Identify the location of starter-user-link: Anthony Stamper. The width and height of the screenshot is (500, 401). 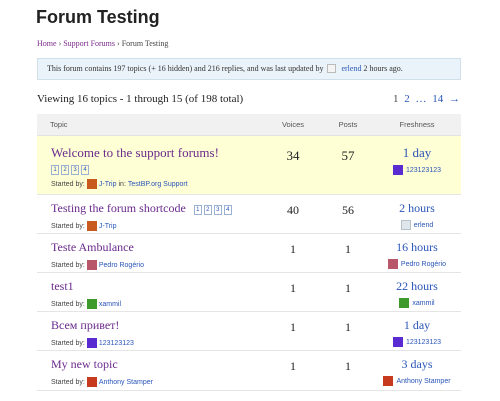
(126, 382).